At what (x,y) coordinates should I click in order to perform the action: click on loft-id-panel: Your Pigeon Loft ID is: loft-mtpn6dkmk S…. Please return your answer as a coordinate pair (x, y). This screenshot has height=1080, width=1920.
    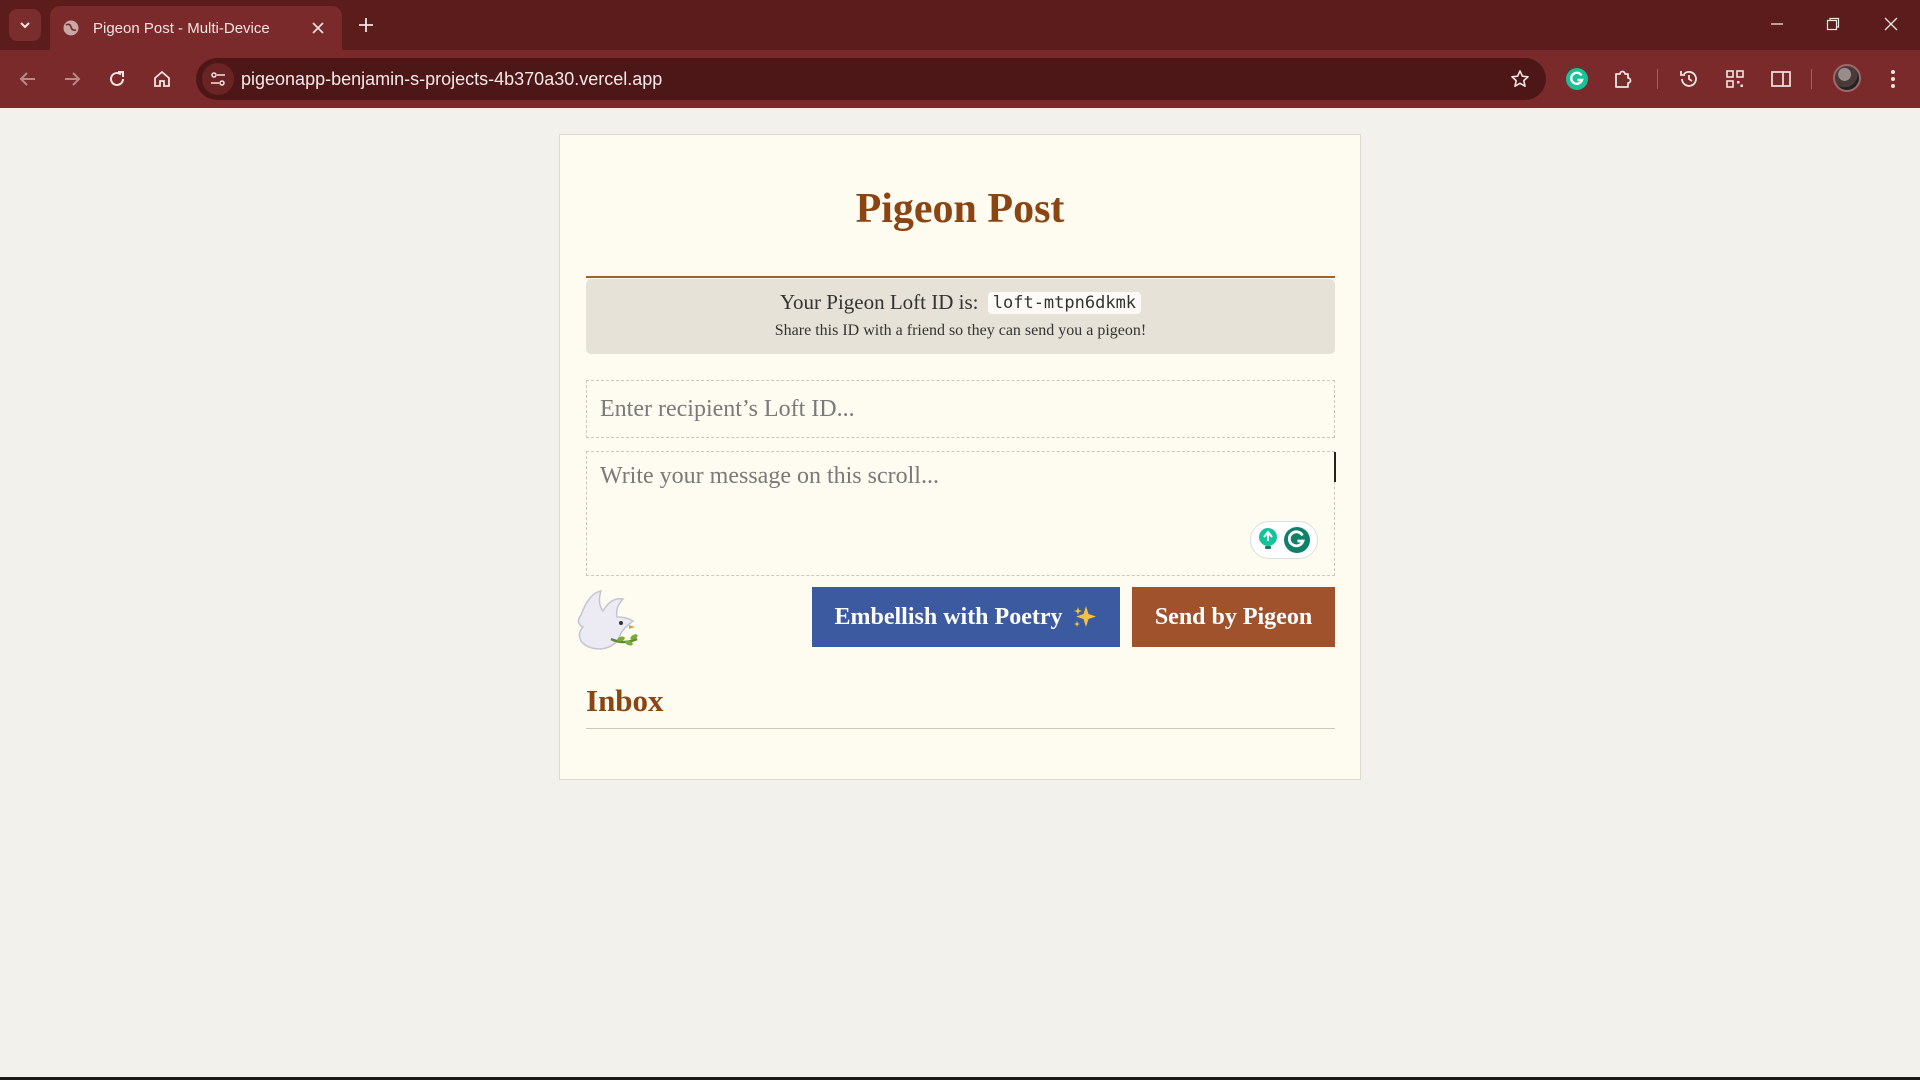
    Looking at the image, I should click on (960, 316).